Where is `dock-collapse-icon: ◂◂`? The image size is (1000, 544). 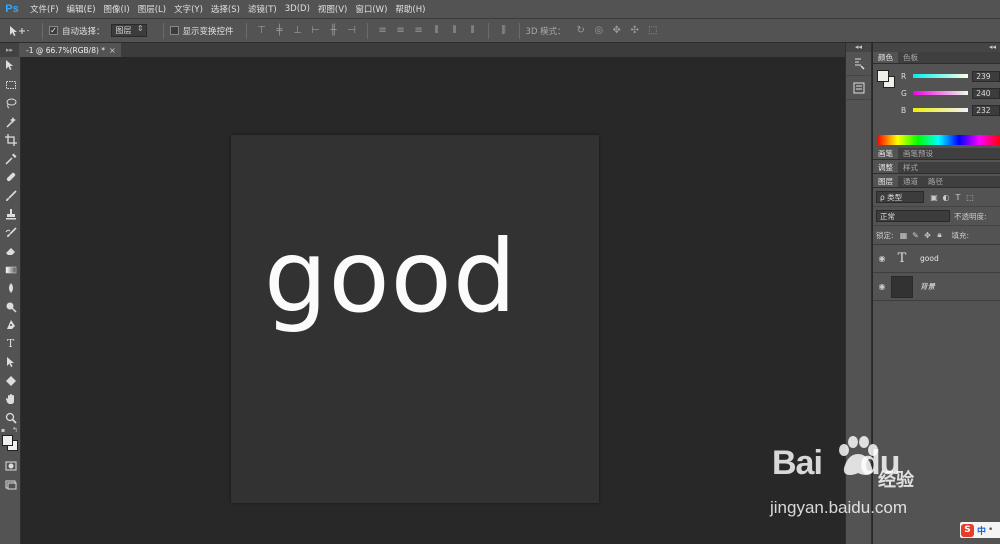
dock-collapse-icon: ◂◂ is located at coordinates (858, 47).